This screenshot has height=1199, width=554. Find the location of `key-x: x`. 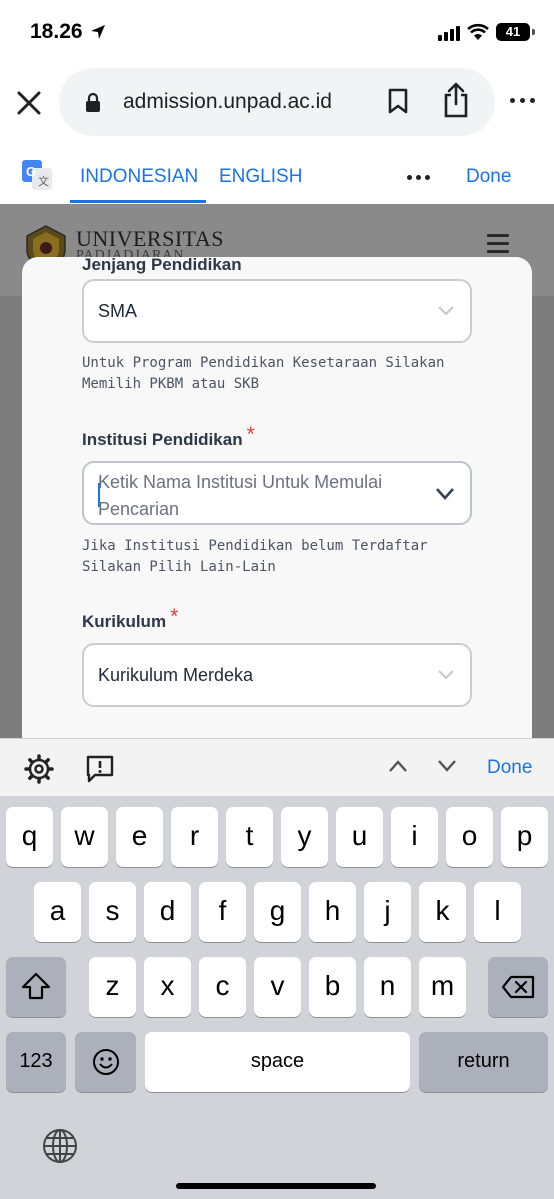

key-x: x is located at coordinates (167, 987).